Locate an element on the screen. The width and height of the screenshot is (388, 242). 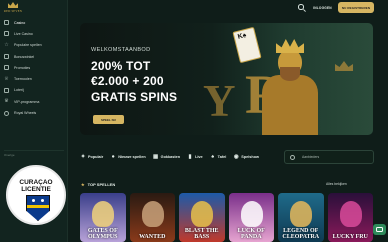
cards-icon is located at coordinates (6, 23).